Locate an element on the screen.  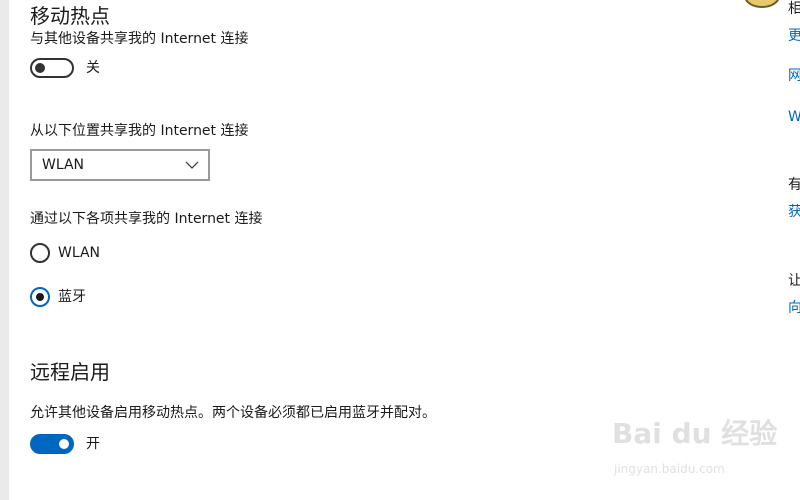
share-from-dropdown: WLAN is located at coordinates (120, 165).